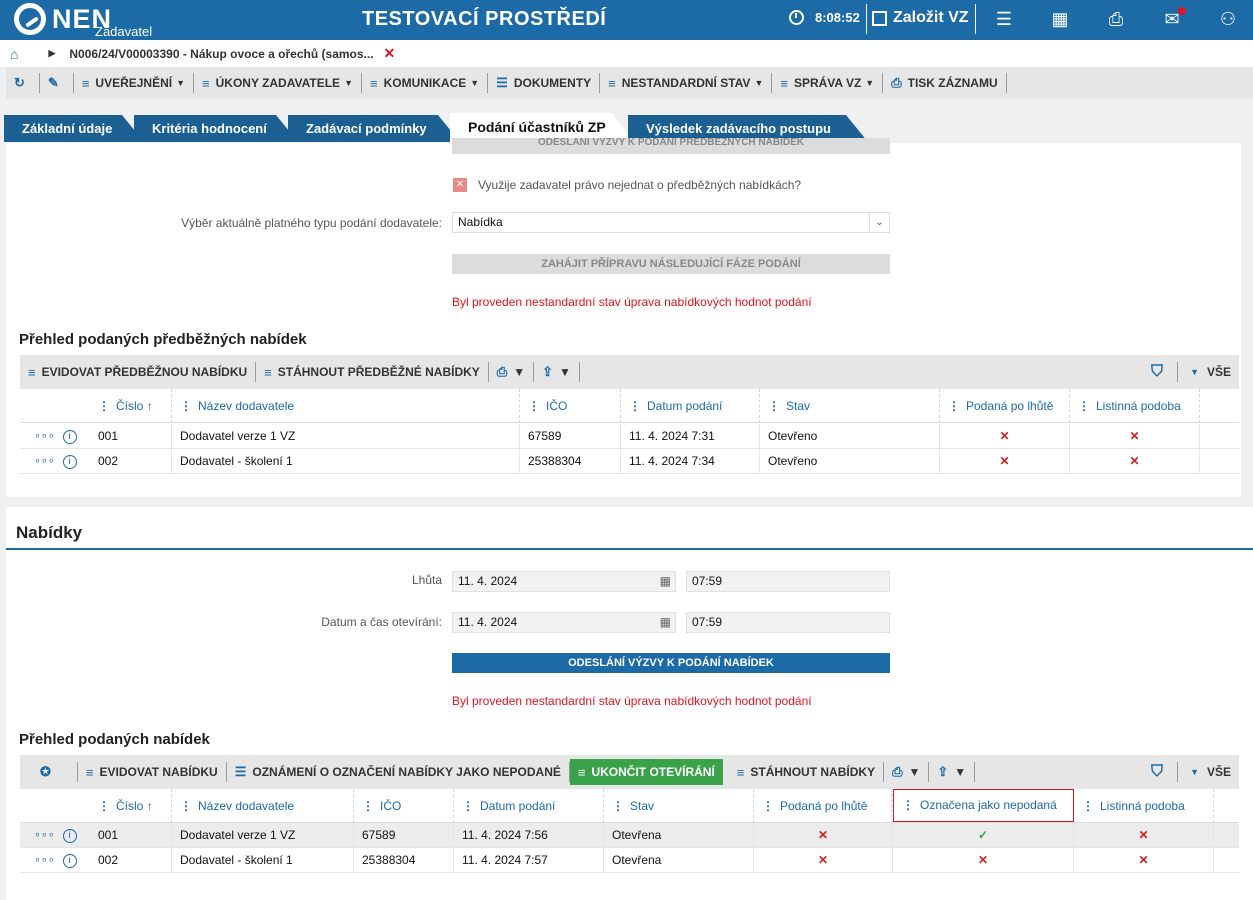 This screenshot has width=1253, height=900. Describe the element at coordinates (646, 772) in the screenshot. I see `end-opening-button: ≡ UKONČIT OTEVÍRÁNÍ` at that location.